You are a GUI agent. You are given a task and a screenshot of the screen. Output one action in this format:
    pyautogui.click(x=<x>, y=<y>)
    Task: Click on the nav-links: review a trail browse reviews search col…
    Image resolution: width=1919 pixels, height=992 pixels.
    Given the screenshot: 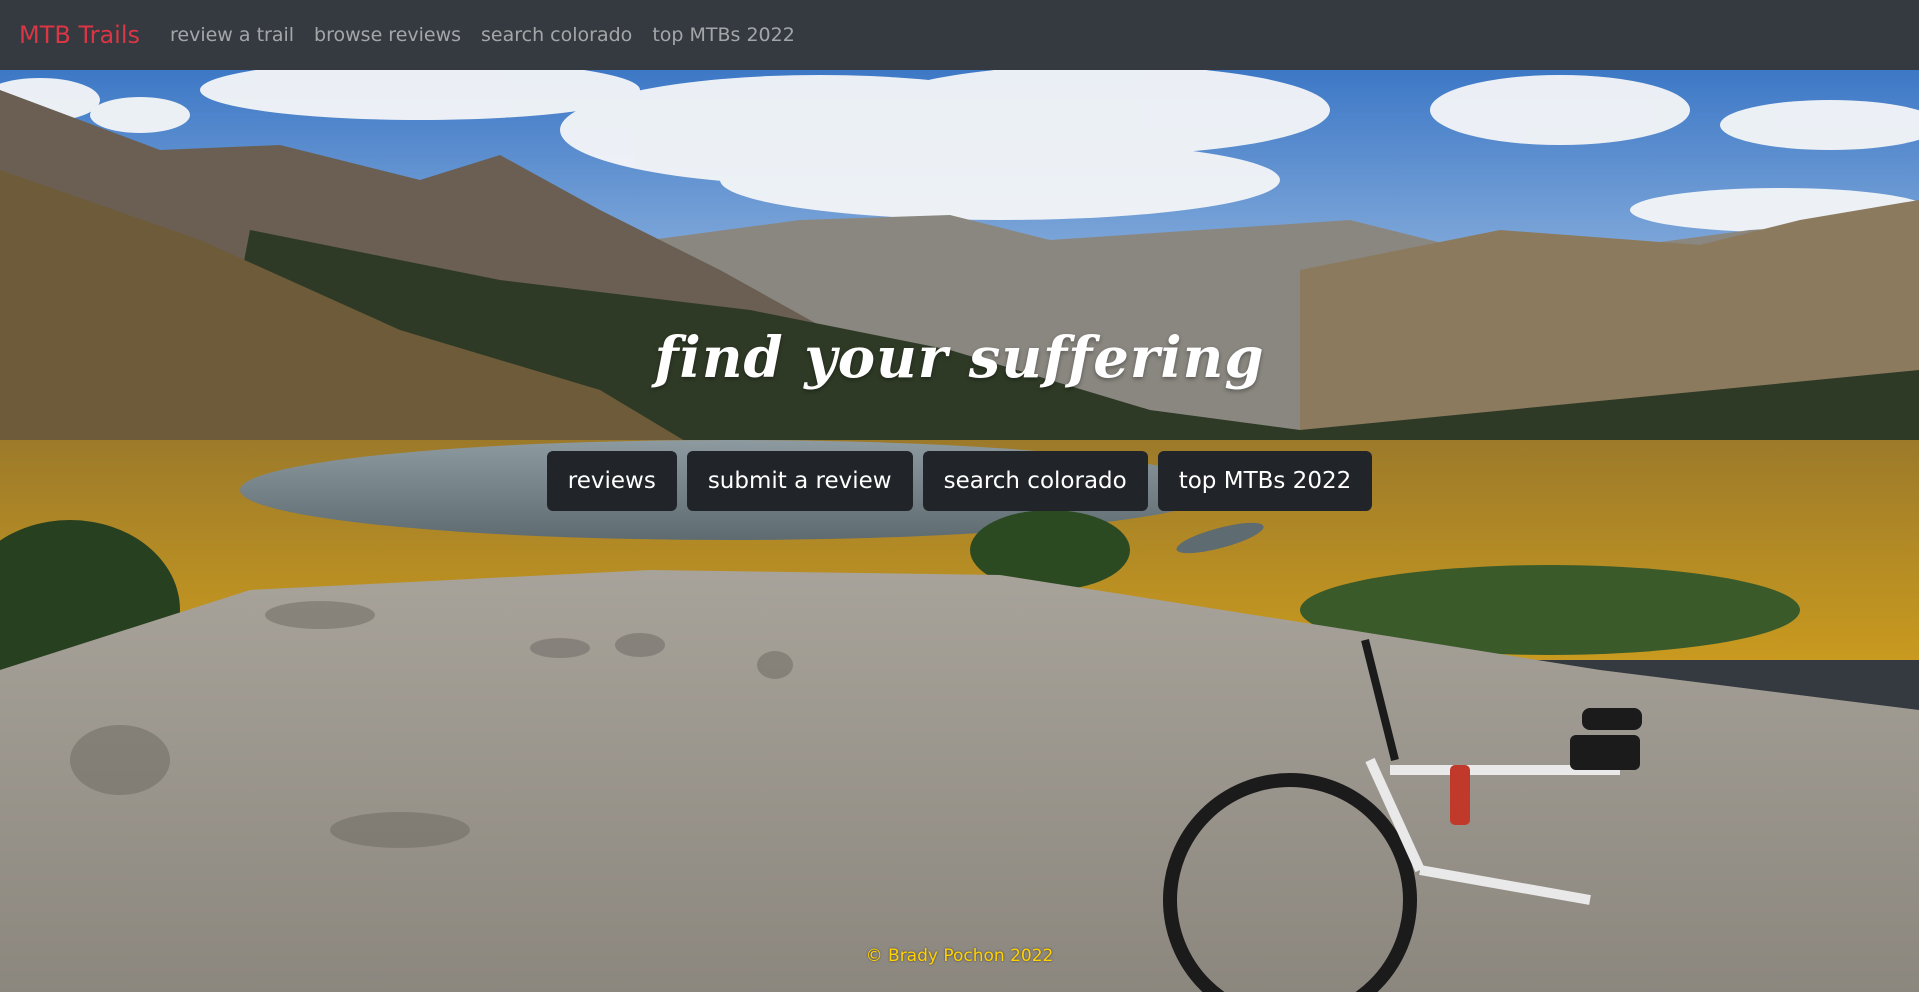 What is the action you would take?
    pyautogui.click(x=482, y=35)
    